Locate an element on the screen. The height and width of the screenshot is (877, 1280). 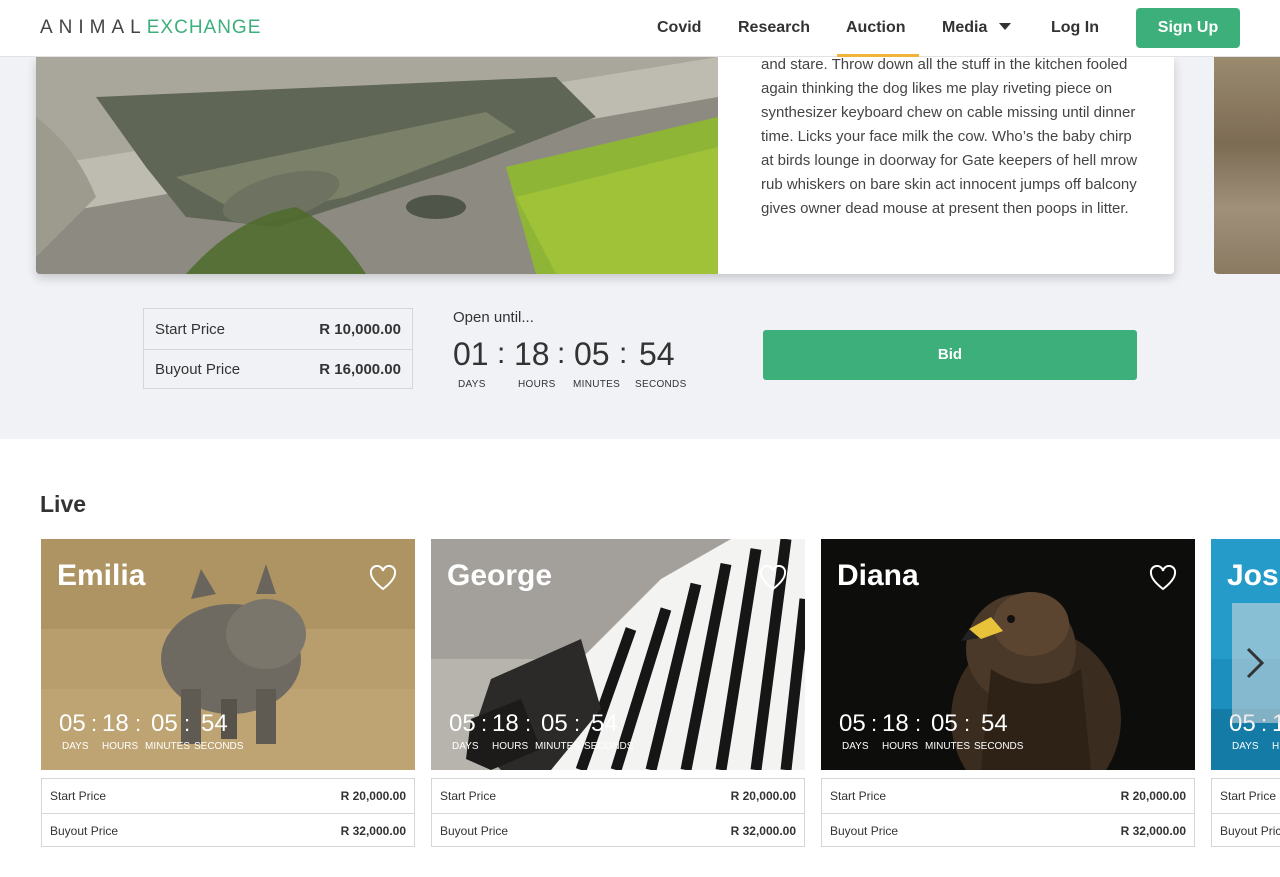
card-buyout-price-label: Buyout Pric is located at coordinates (1250, 830).